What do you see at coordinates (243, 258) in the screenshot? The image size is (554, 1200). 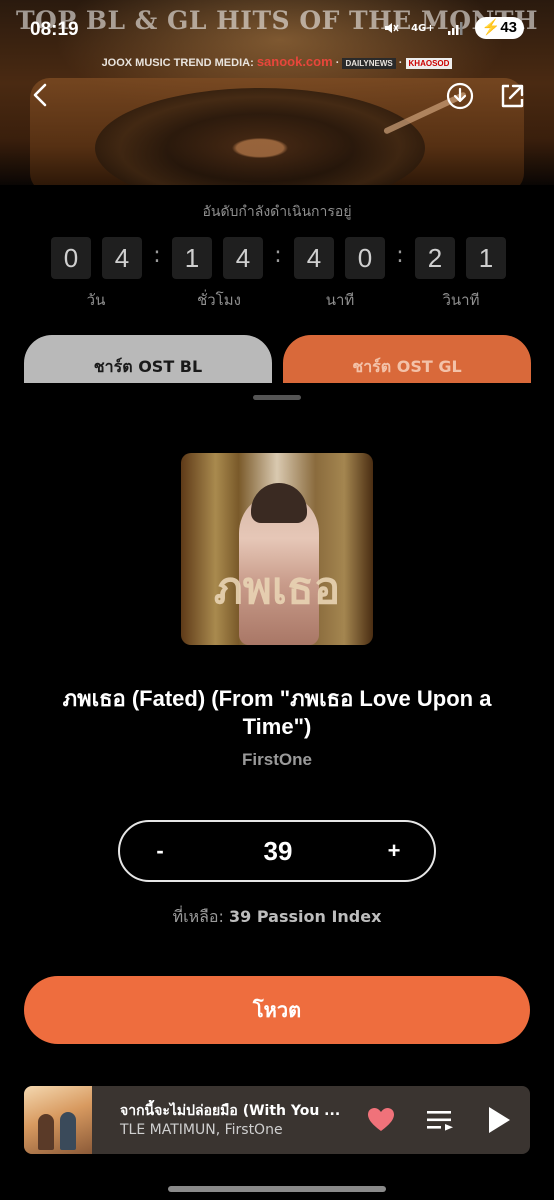 I see `countdown-hours-digit: 4` at bounding box center [243, 258].